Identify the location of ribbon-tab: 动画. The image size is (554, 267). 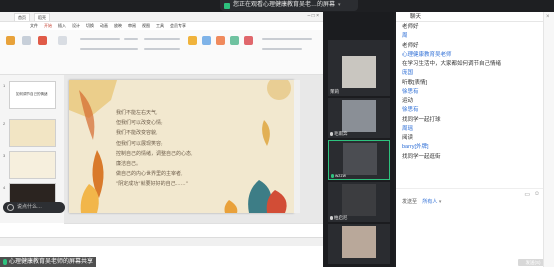
(104, 26).